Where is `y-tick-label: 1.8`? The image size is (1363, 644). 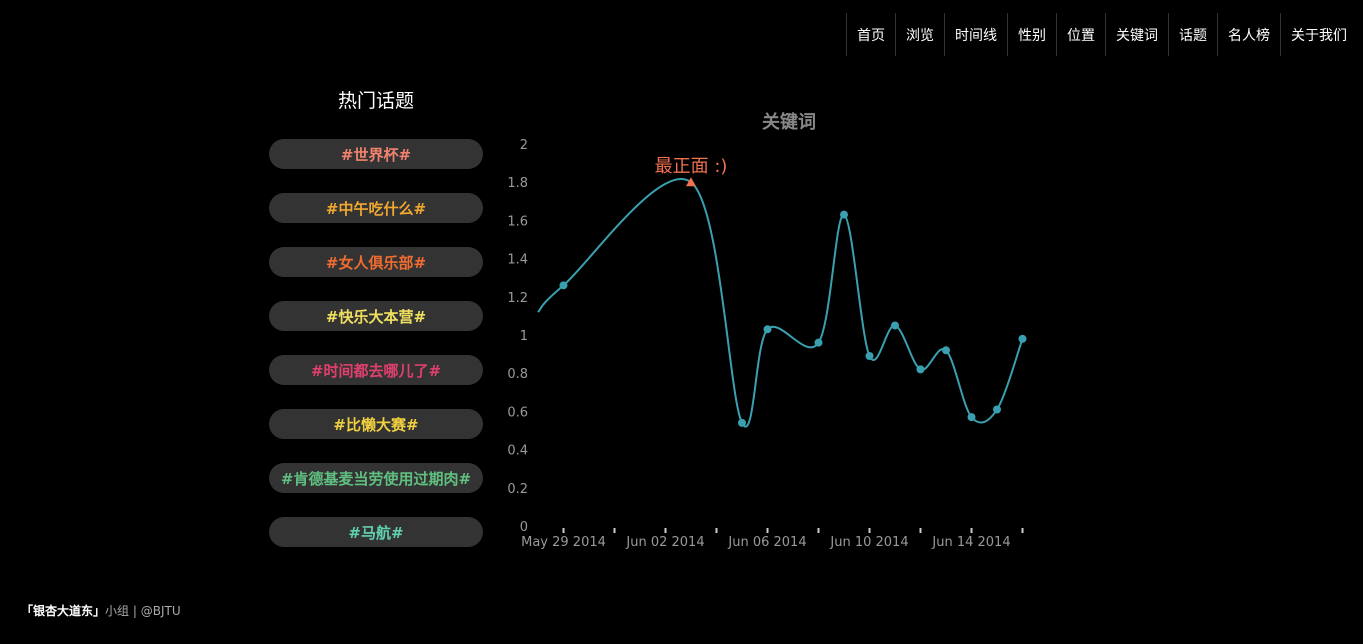
y-tick-label: 1.8 is located at coordinates (517, 183).